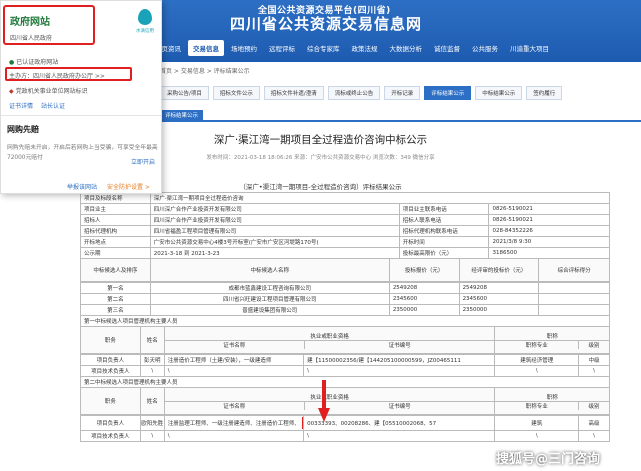 The image size is (641, 471). I want to click on verified-text: 已认证政府网站, so click(37, 62).